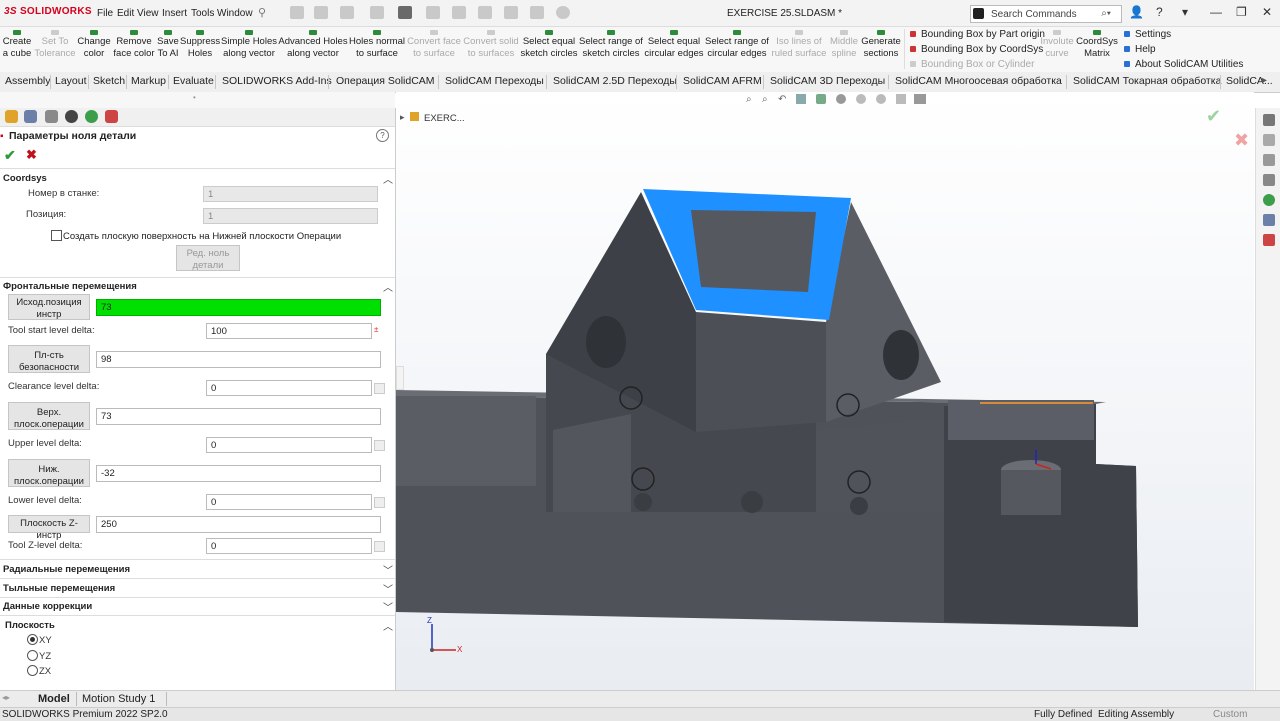  What do you see at coordinates (494, 81) in the screenshot?
I see `tab-solidcam-transitions: SolidCAM Переходы` at bounding box center [494, 81].